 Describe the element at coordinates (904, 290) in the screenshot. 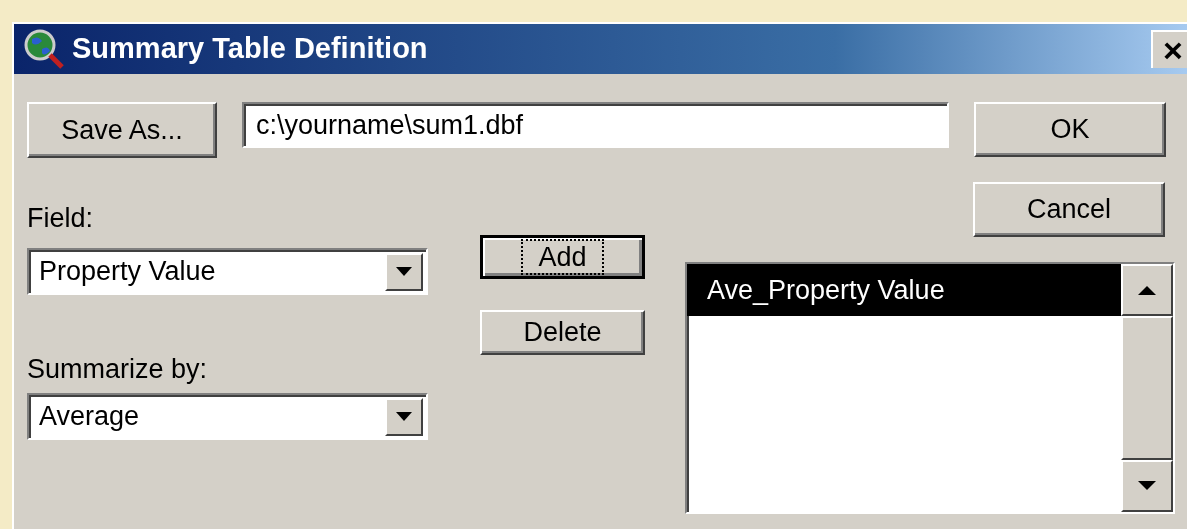

I see `list-item: Ave_Property Value` at that location.